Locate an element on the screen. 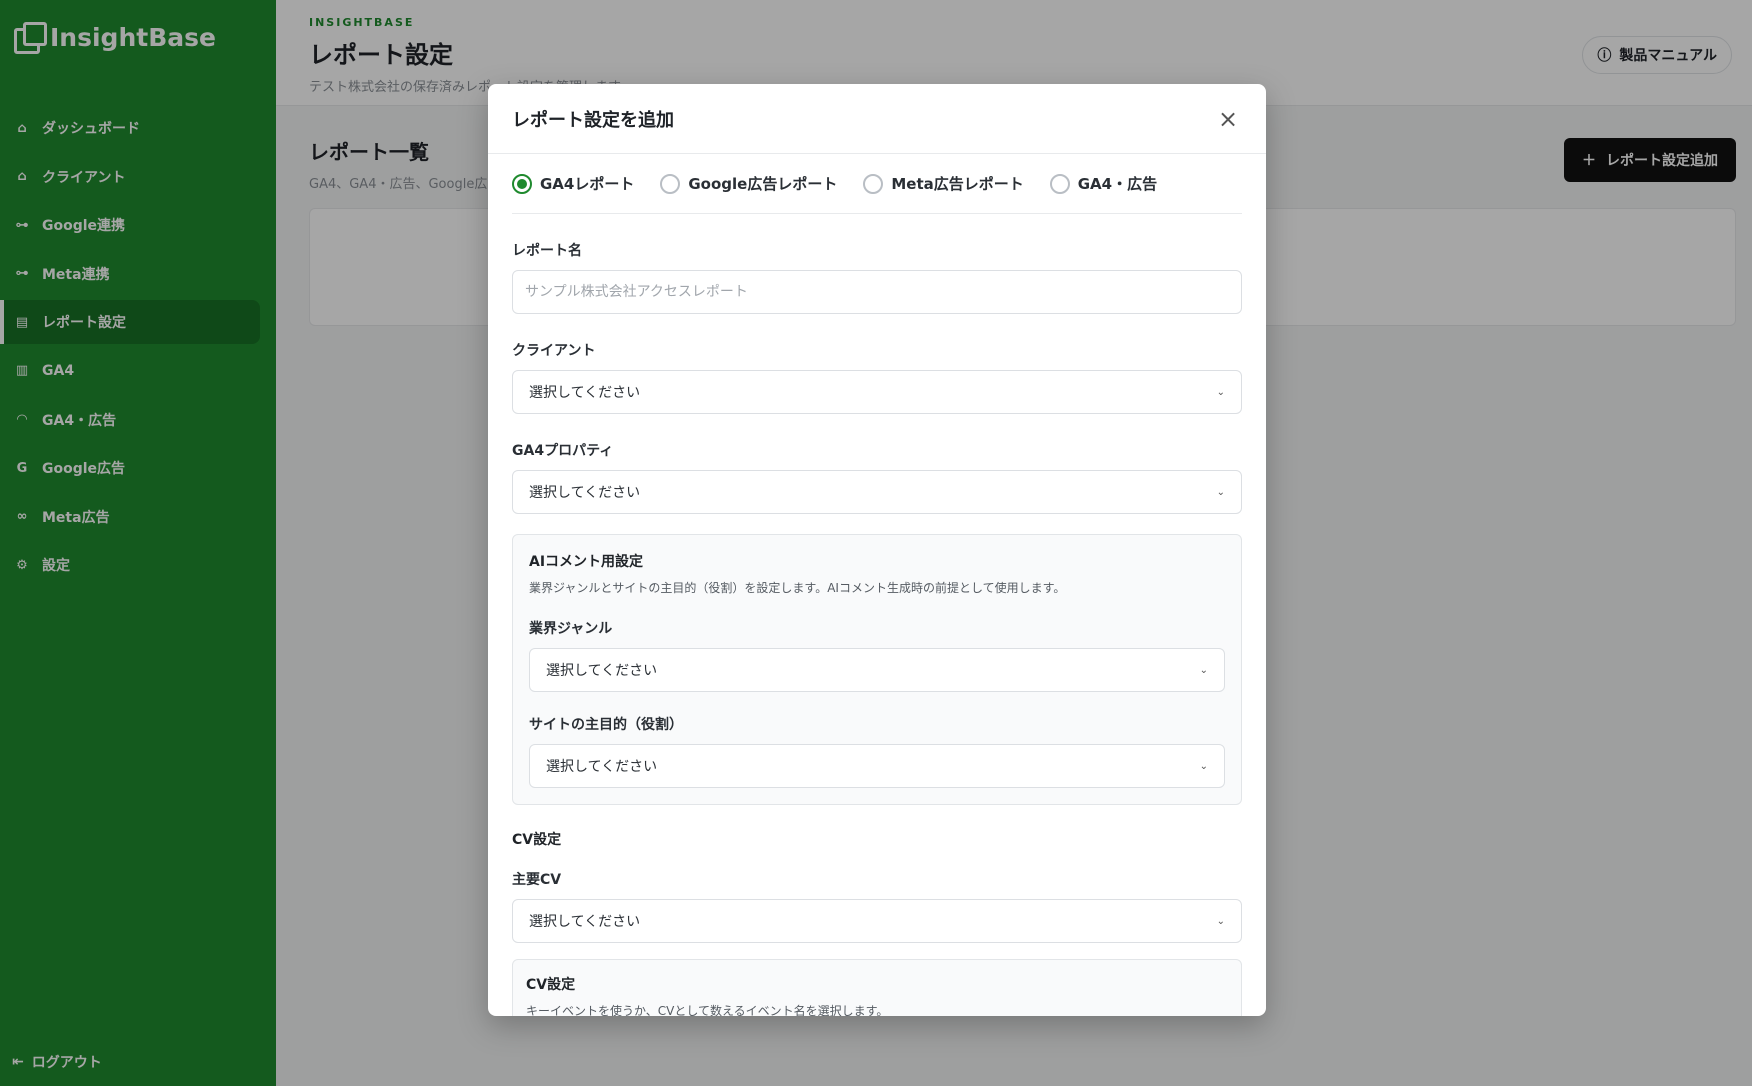  site-purpose-label: サイトの主目的（役割） is located at coordinates (606, 725).